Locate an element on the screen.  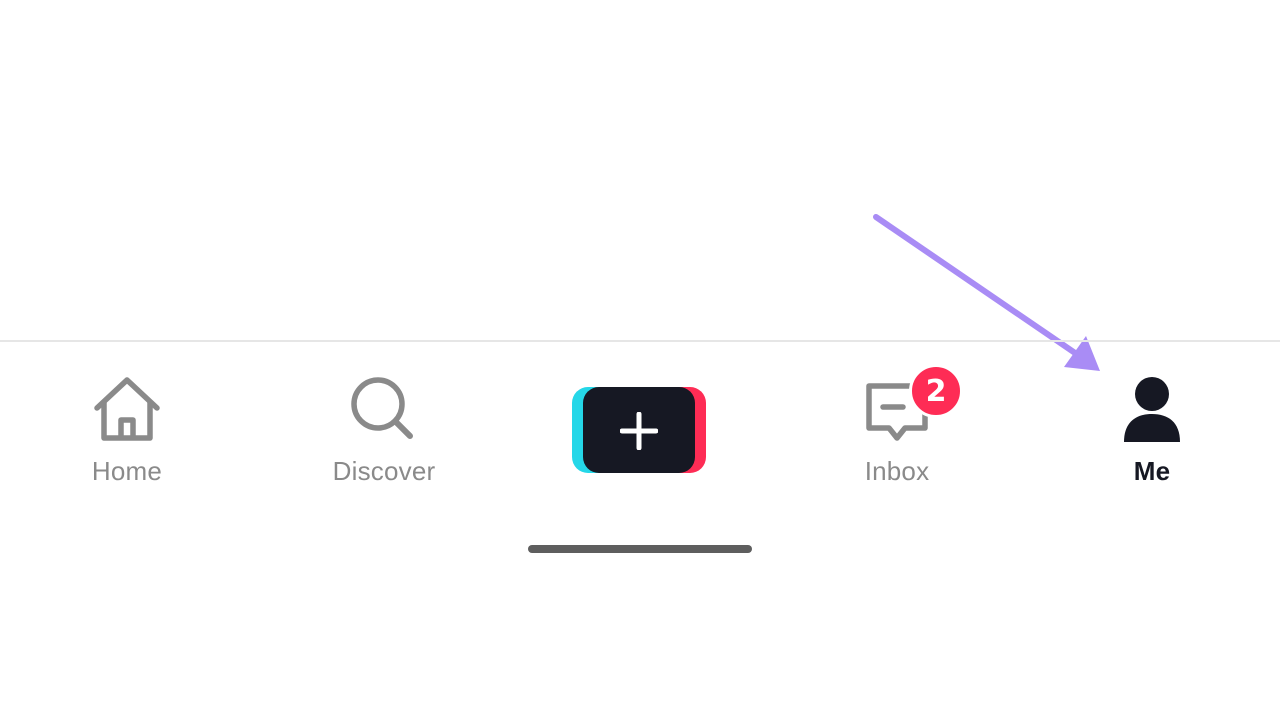
search-icon is located at coordinates (384, 410).